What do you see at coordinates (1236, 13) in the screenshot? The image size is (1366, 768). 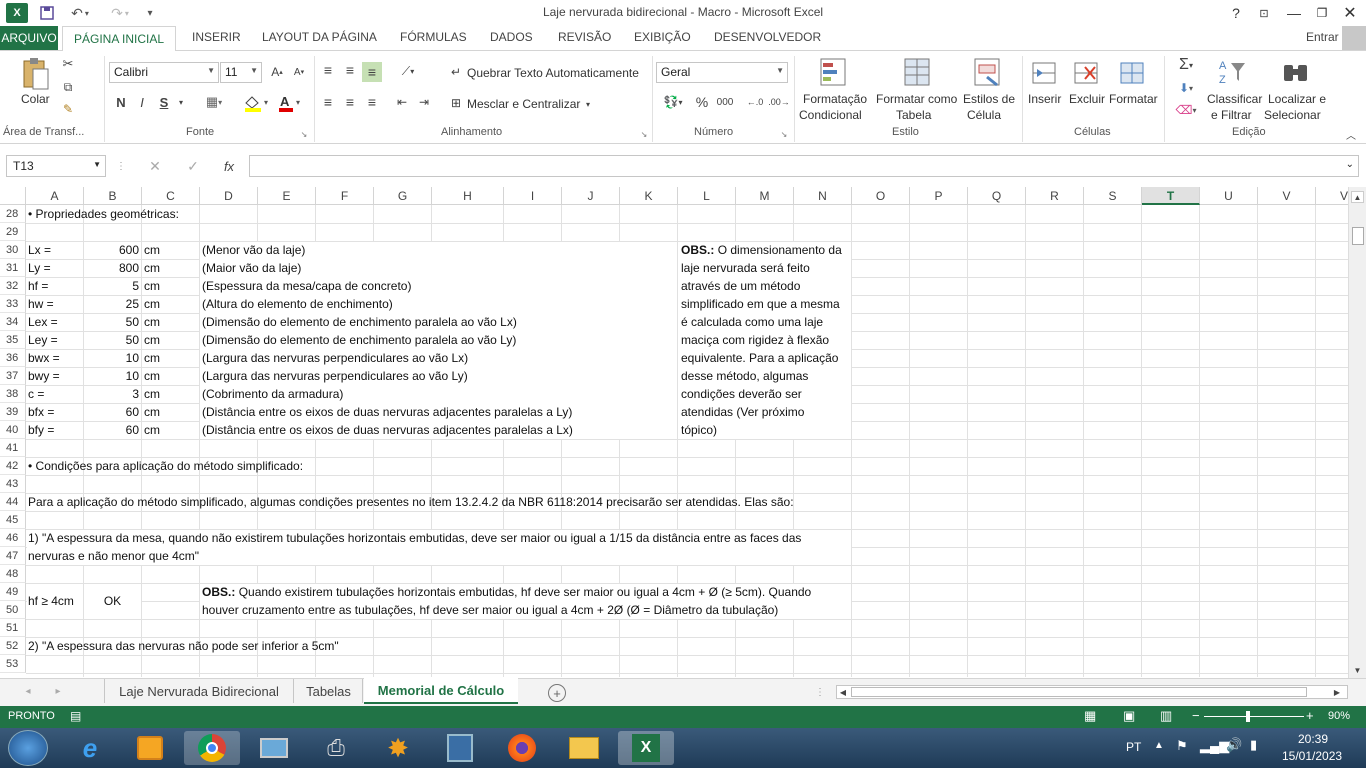 I see `help-button: ?` at bounding box center [1236, 13].